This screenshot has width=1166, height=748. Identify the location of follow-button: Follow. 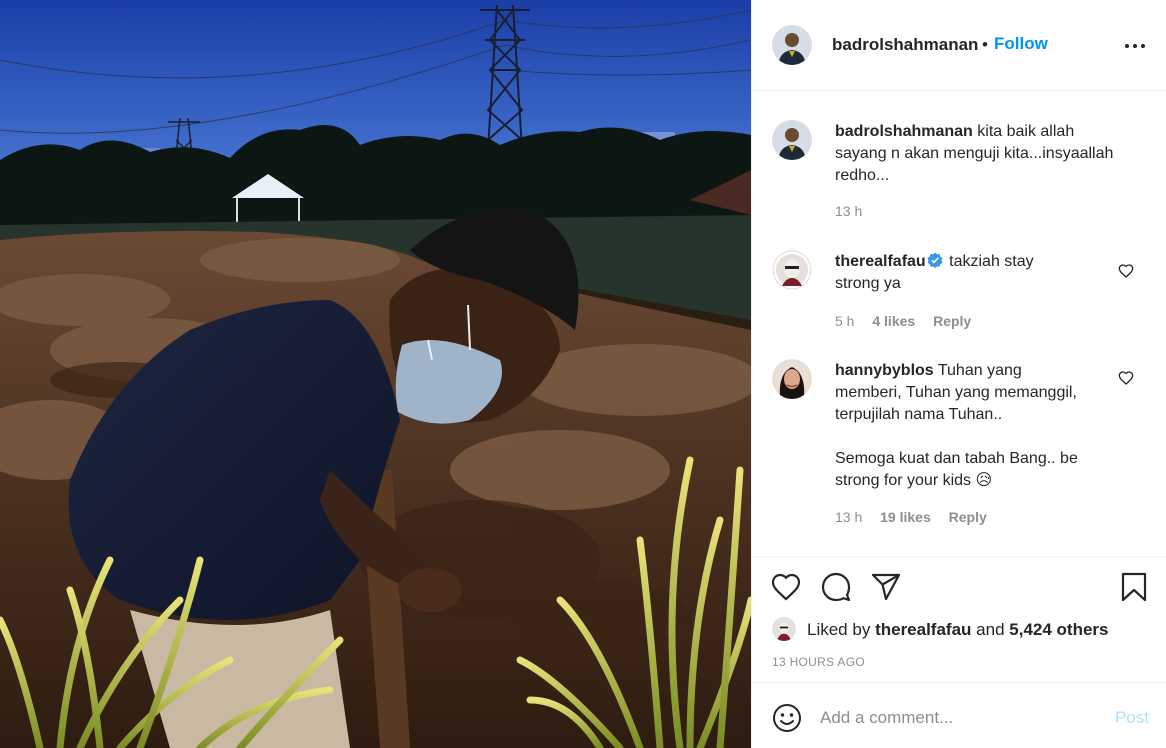
(1021, 44).